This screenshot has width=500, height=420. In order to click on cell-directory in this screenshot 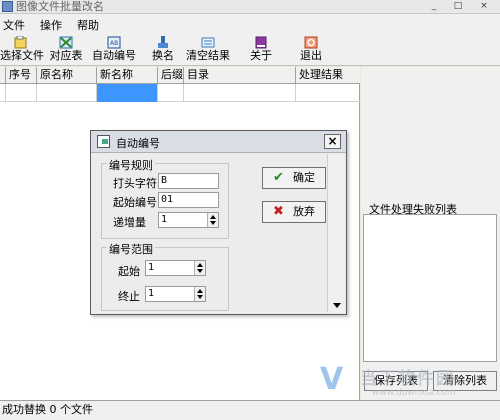, I will do `click(240, 93)`.